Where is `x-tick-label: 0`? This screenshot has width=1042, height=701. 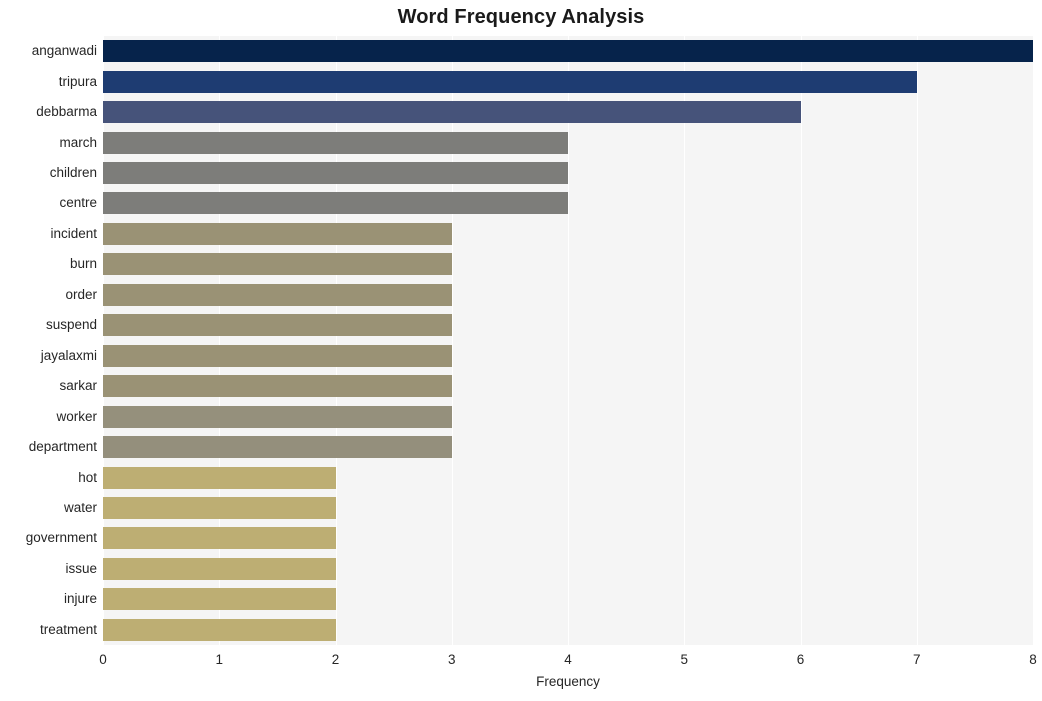
x-tick-label: 0 is located at coordinates (103, 659).